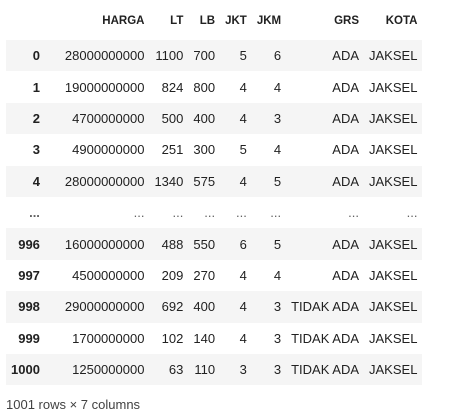 Image resolution: width=472 pixels, height=412 pixels. I want to click on table-cell: 1250000000, so click(108, 370).